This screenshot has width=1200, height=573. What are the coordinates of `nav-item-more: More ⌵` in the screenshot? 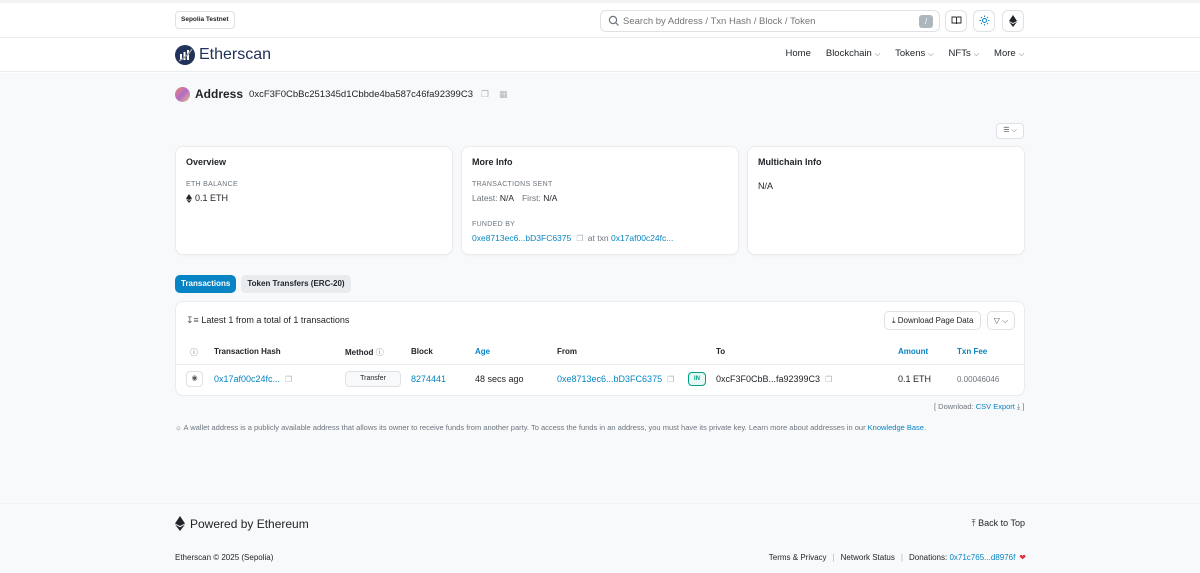 It's located at (1009, 53).